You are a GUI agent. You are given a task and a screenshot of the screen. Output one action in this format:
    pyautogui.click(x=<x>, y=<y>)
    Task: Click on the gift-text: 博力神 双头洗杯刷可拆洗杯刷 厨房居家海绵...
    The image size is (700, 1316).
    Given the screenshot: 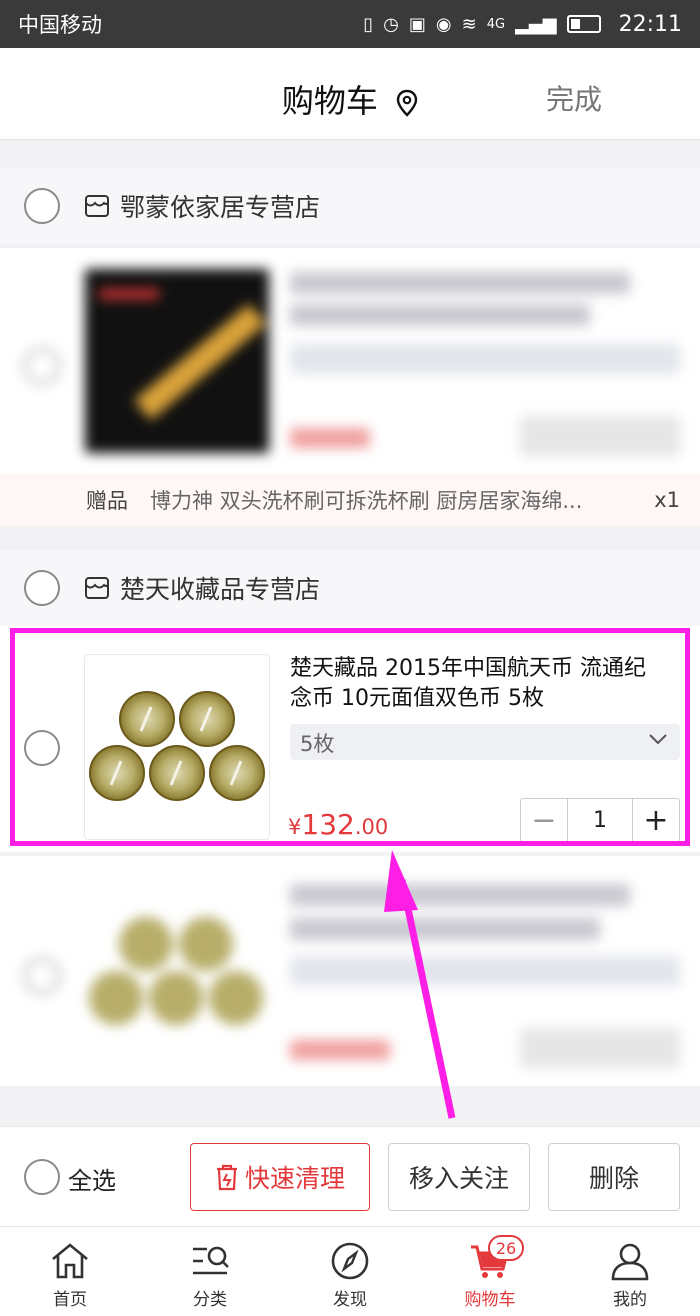 What is the action you would take?
    pyautogui.click(x=385, y=500)
    